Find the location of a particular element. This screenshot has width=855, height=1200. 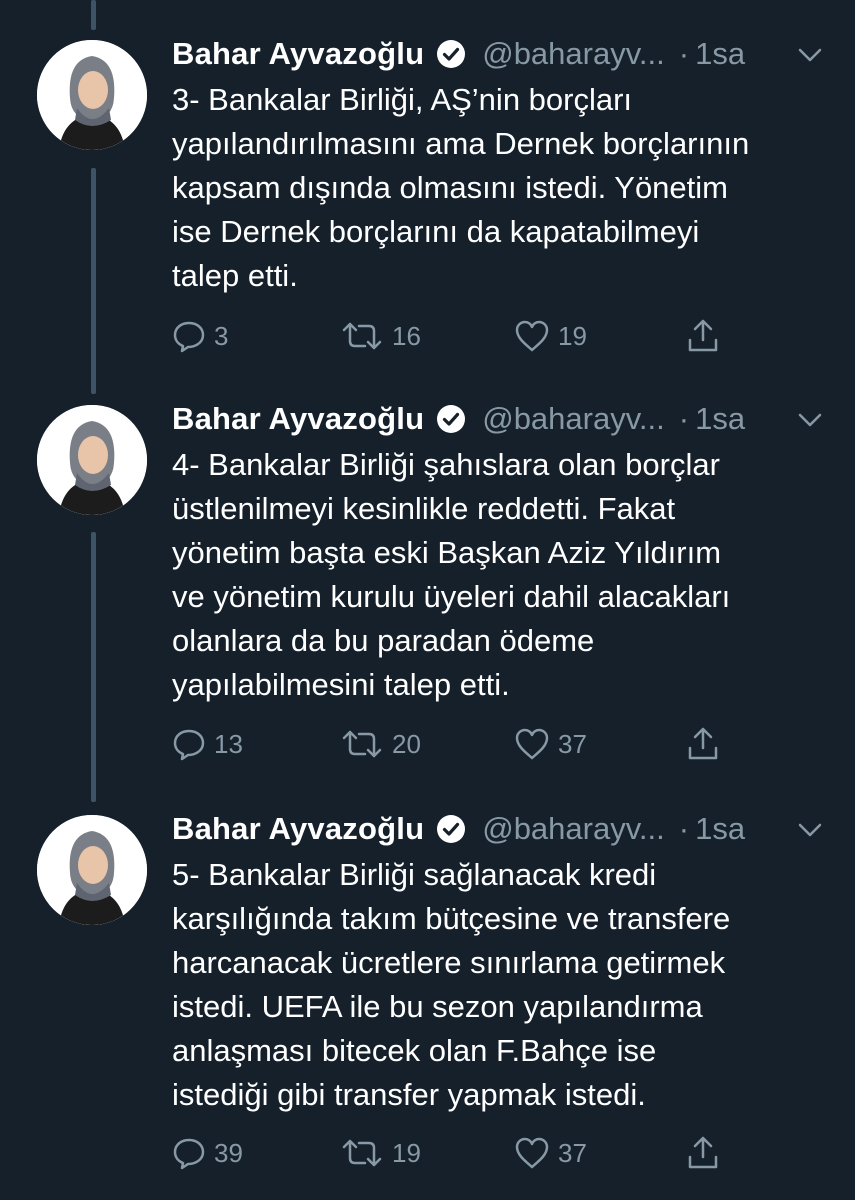

reply-count: 39 is located at coordinates (228, 1152).